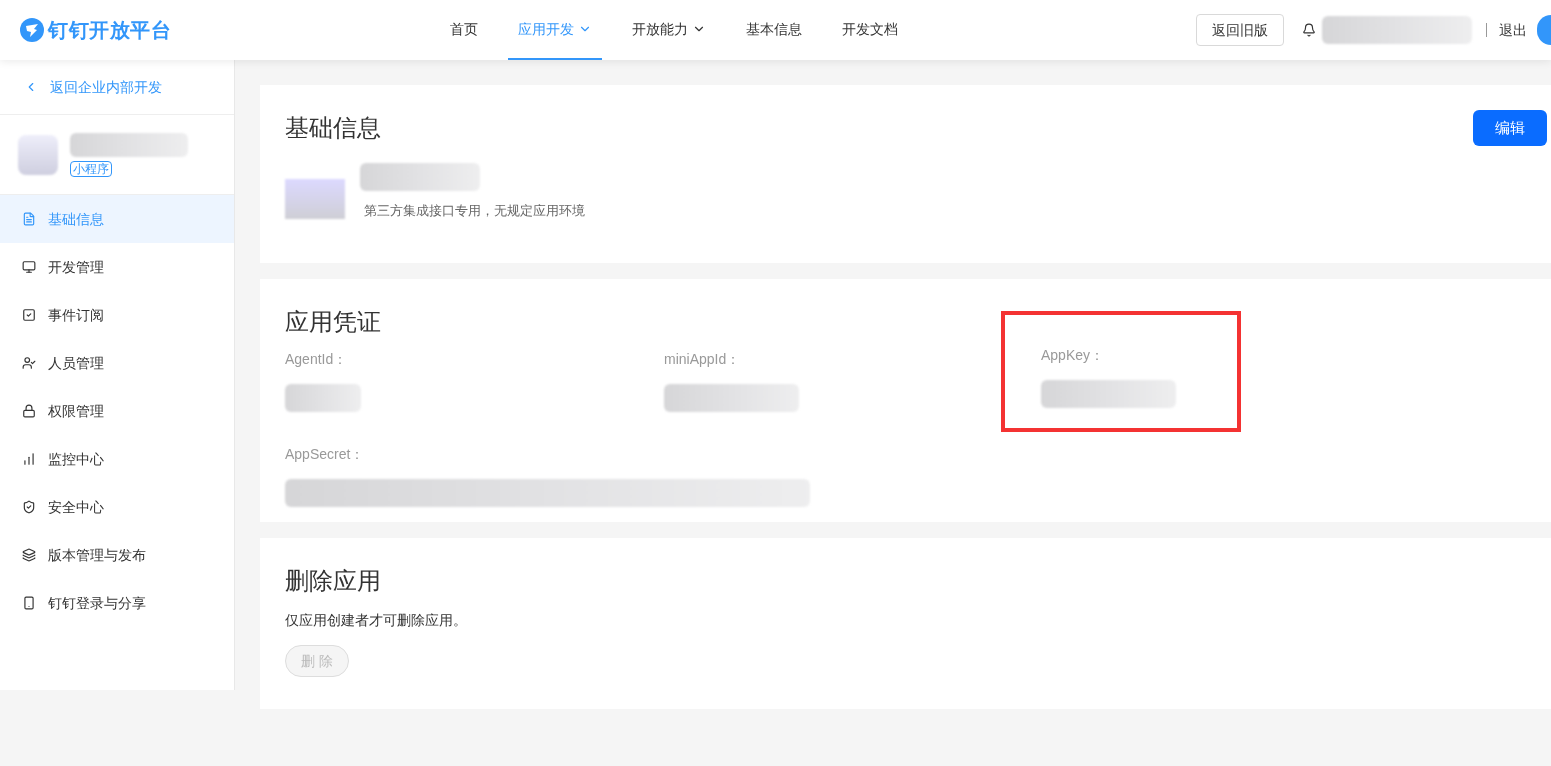  I want to click on sidebar-item: 人员管理, so click(117, 363).